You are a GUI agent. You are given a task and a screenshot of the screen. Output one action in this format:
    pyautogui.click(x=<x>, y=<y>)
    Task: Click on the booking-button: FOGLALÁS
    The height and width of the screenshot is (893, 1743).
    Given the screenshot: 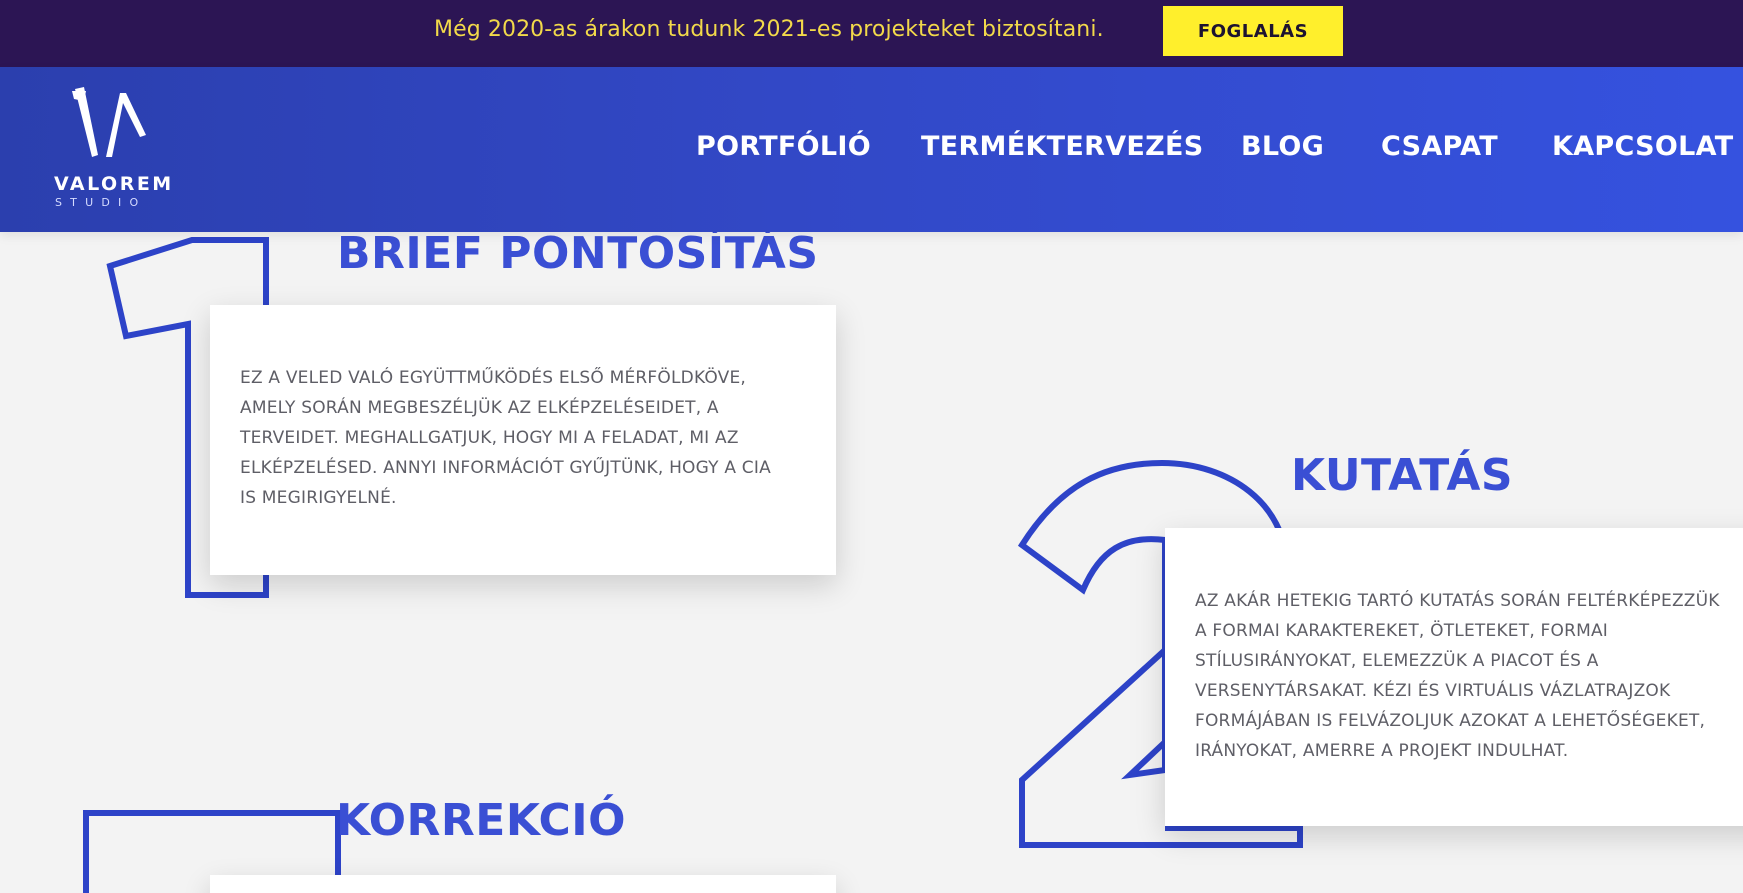 What is the action you would take?
    pyautogui.click(x=1253, y=31)
    